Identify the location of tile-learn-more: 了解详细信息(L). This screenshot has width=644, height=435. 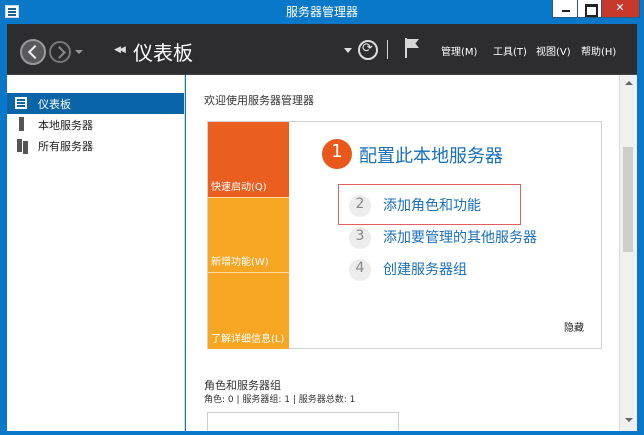
(248, 310).